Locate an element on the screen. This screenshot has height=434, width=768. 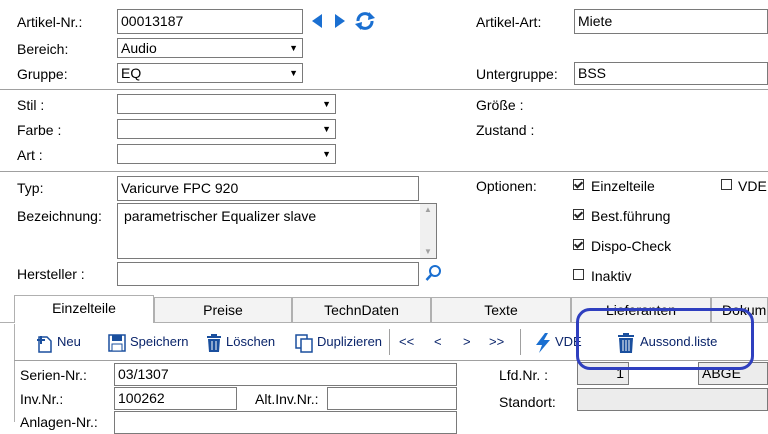
neu-button: Neu is located at coordinates (58, 342).